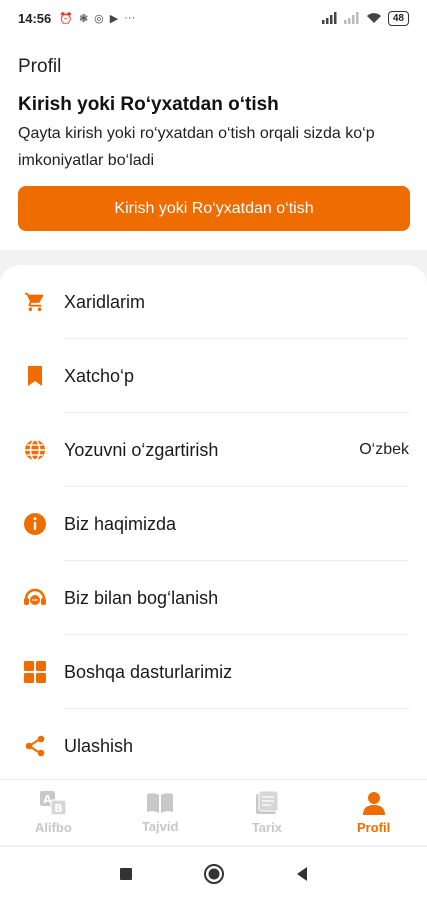 The height and width of the screenshot is (900, 427). What do you see at coordinates (35, 598) in the screenshot?
I see `support-icon` at bounding box center [35, 598].